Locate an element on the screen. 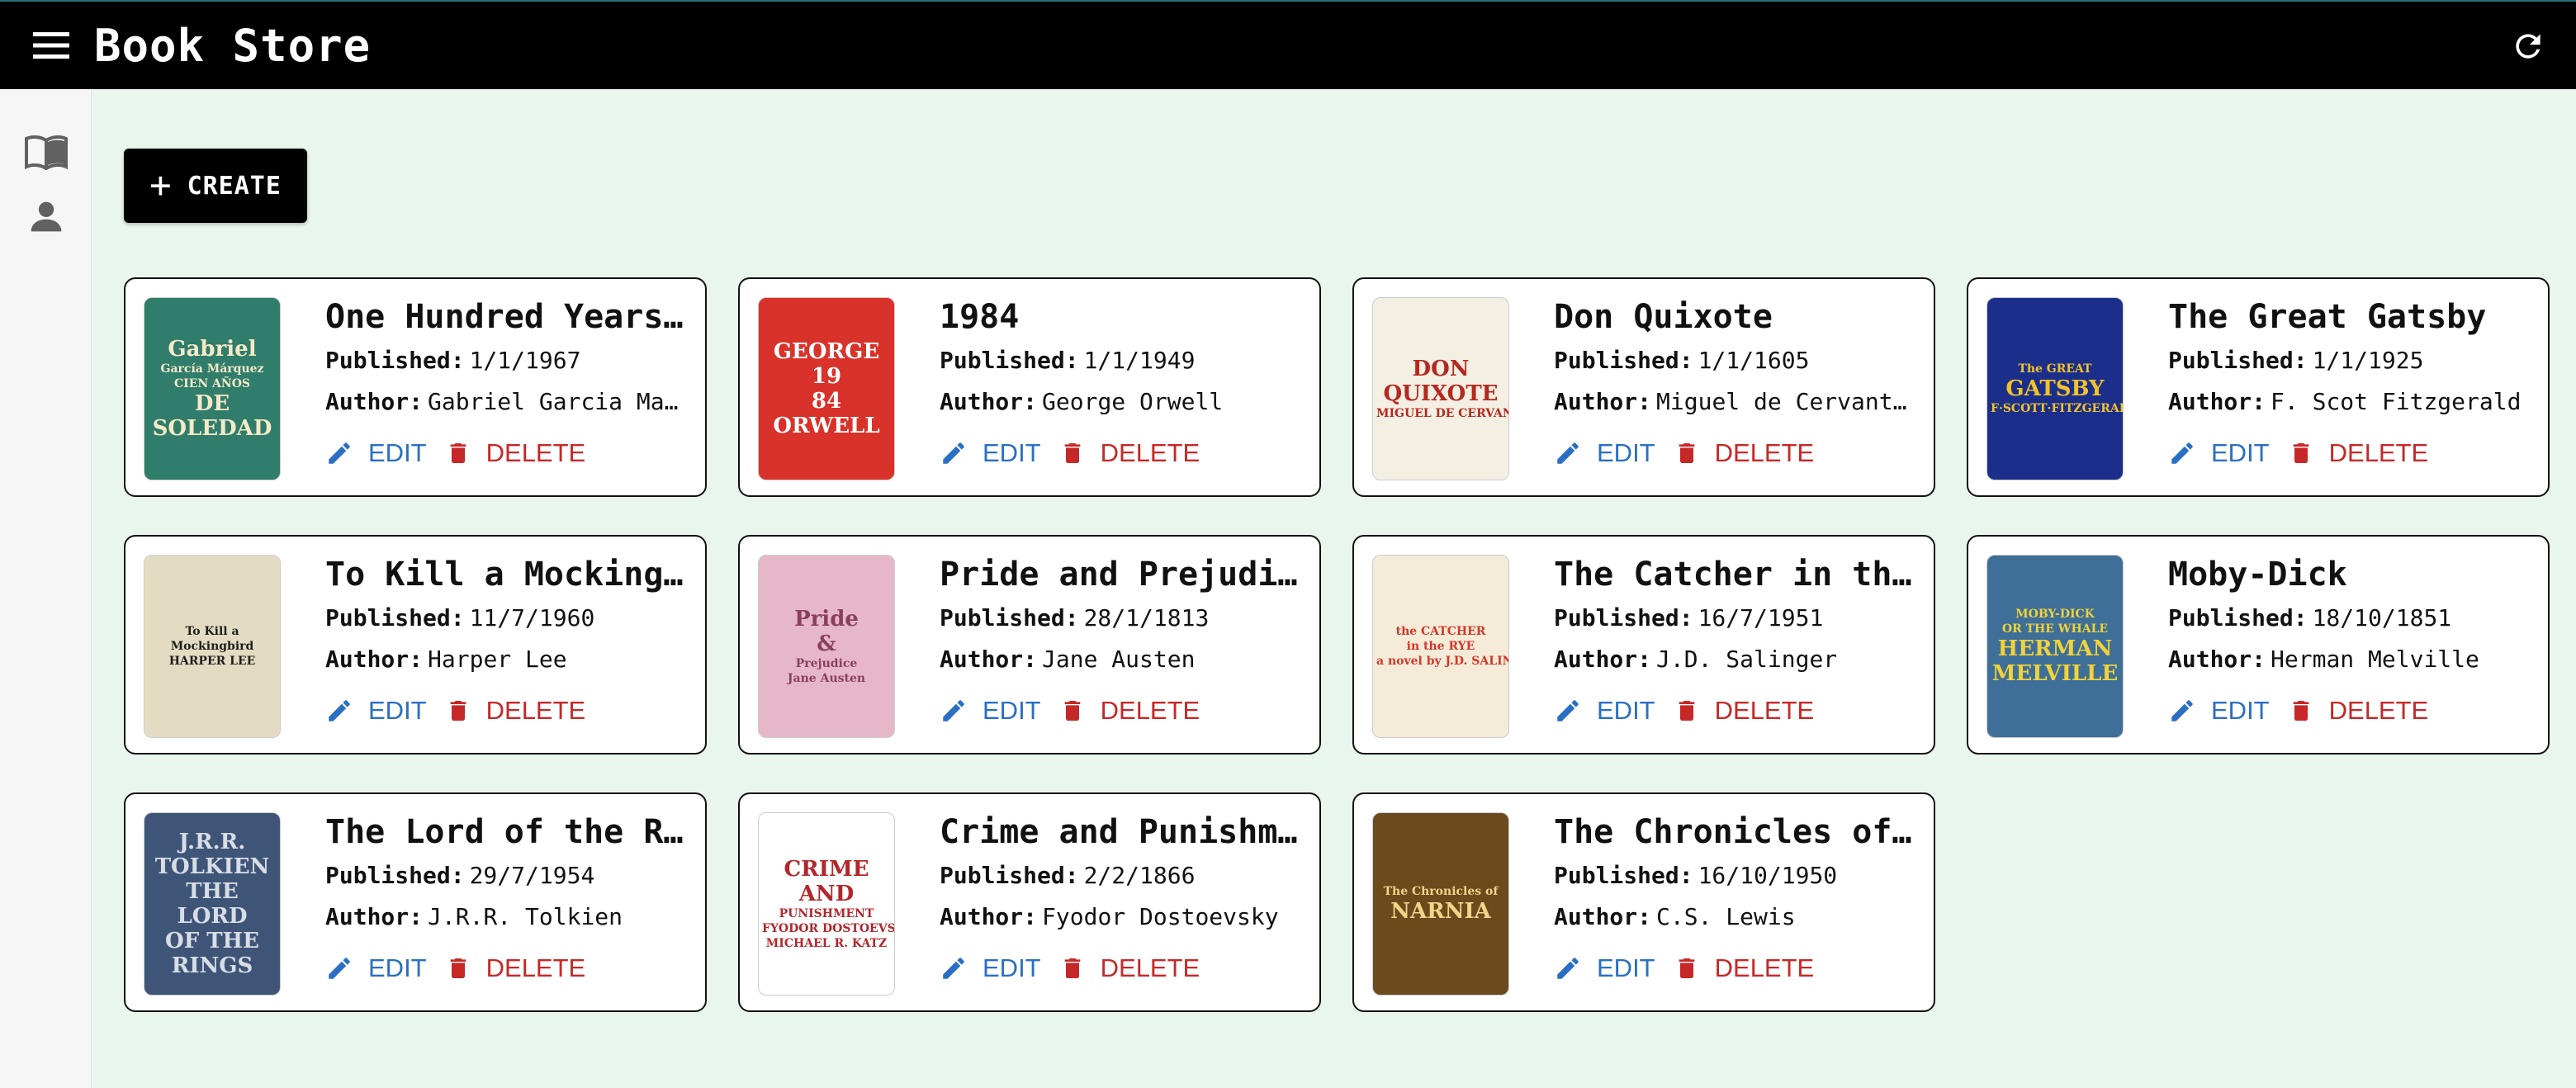 The width and height of the screenshot is (2576, 1088). cover-text: MIGUEL DE CERVANTES is located at coordinates (1442, 413).